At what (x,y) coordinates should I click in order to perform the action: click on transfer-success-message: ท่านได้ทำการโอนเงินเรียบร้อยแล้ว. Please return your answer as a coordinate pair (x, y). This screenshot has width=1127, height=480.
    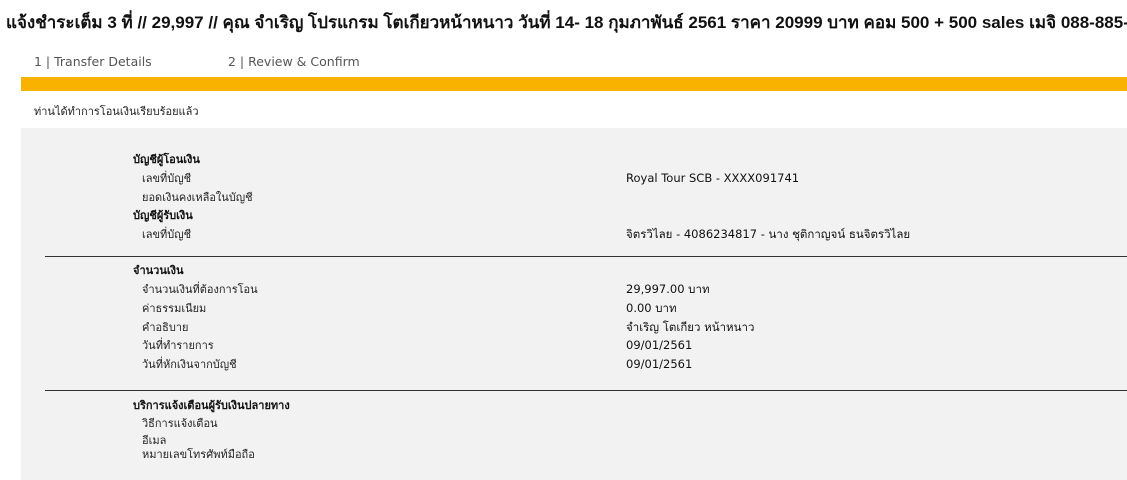
    Looking at the image, I should click on (116, 111).